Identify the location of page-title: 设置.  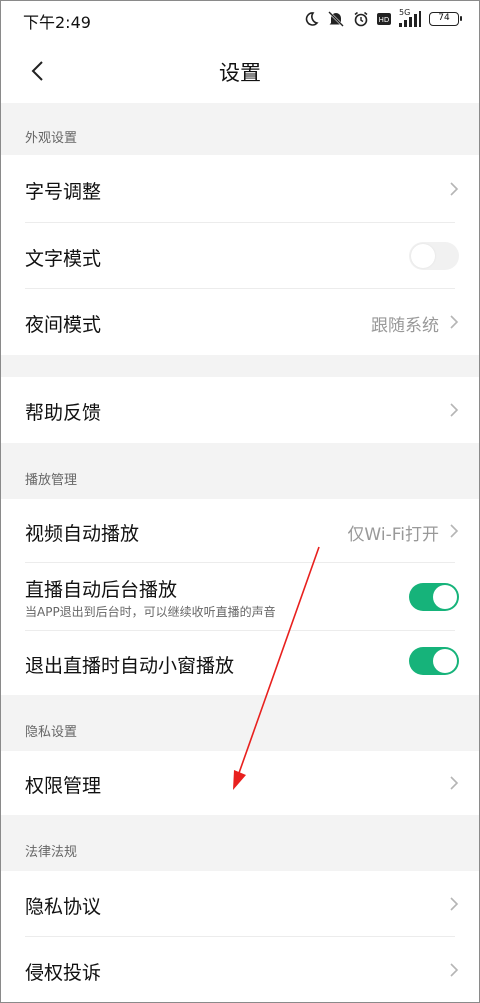
(240, 73).